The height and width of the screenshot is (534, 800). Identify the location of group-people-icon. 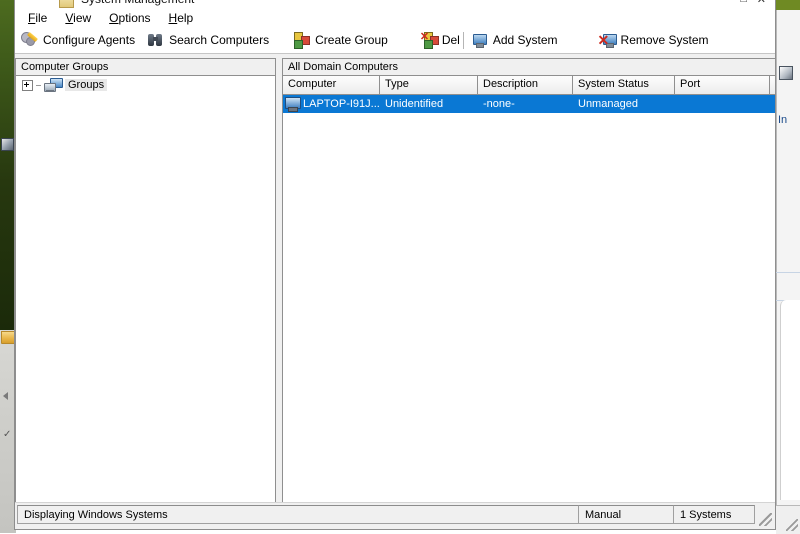
(301, 40).